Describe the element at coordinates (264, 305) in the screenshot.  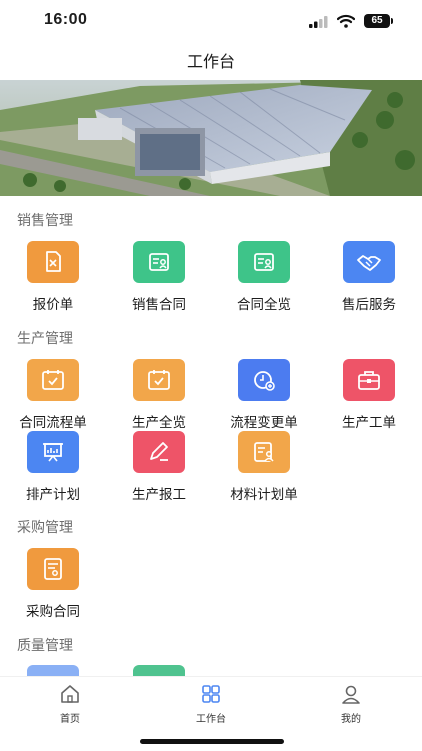
I see `menu-item-label: 合同全览` at that location.